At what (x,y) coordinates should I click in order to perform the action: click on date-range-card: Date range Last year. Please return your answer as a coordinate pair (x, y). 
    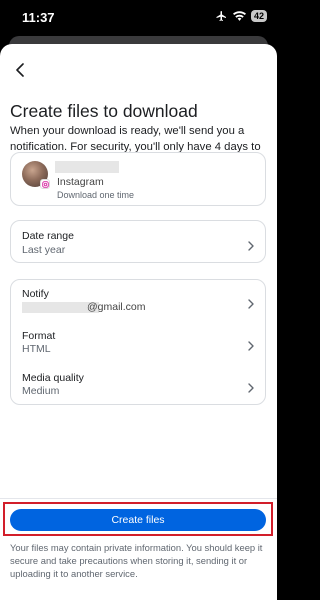
    Looking at the image, I should click on (138, 241).